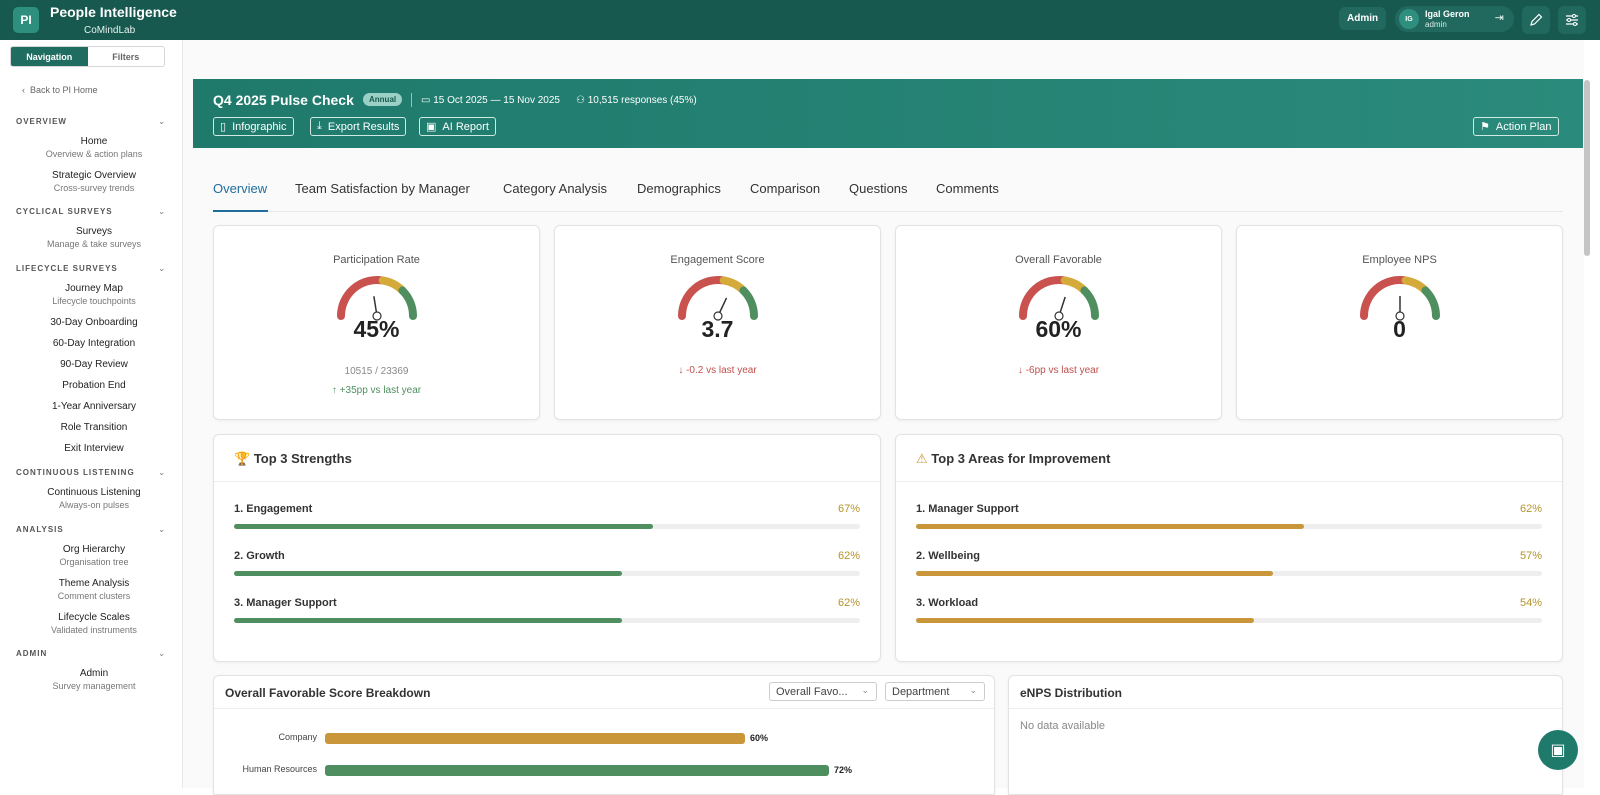  What do you see at coordinates (490, 100) in the screenshot?
I see `survey-dates: ▭ 15 Oct 2025 — 15 Nov 2025` at bounding box center [490, 100].